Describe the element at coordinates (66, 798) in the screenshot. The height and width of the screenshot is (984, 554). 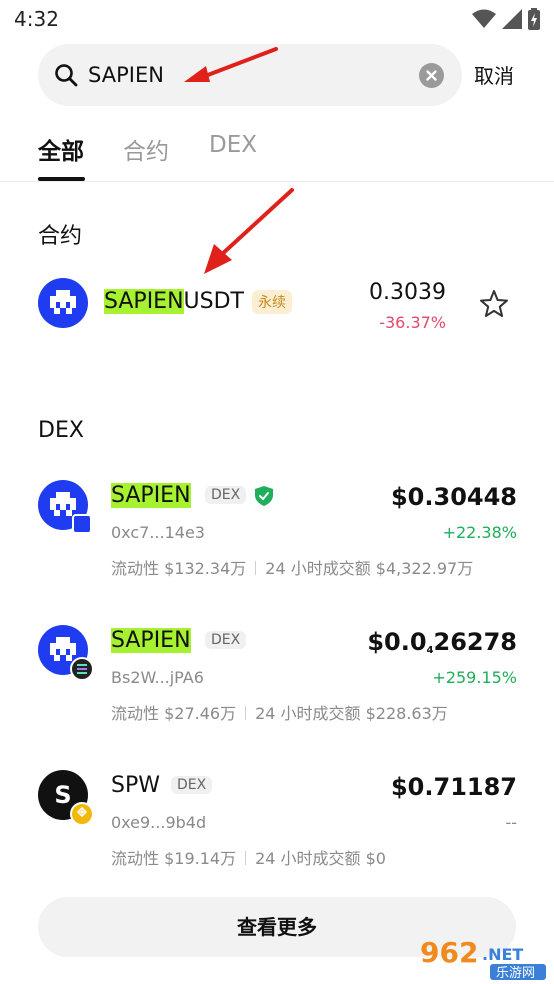
I see `token-avatar: S` at that location.